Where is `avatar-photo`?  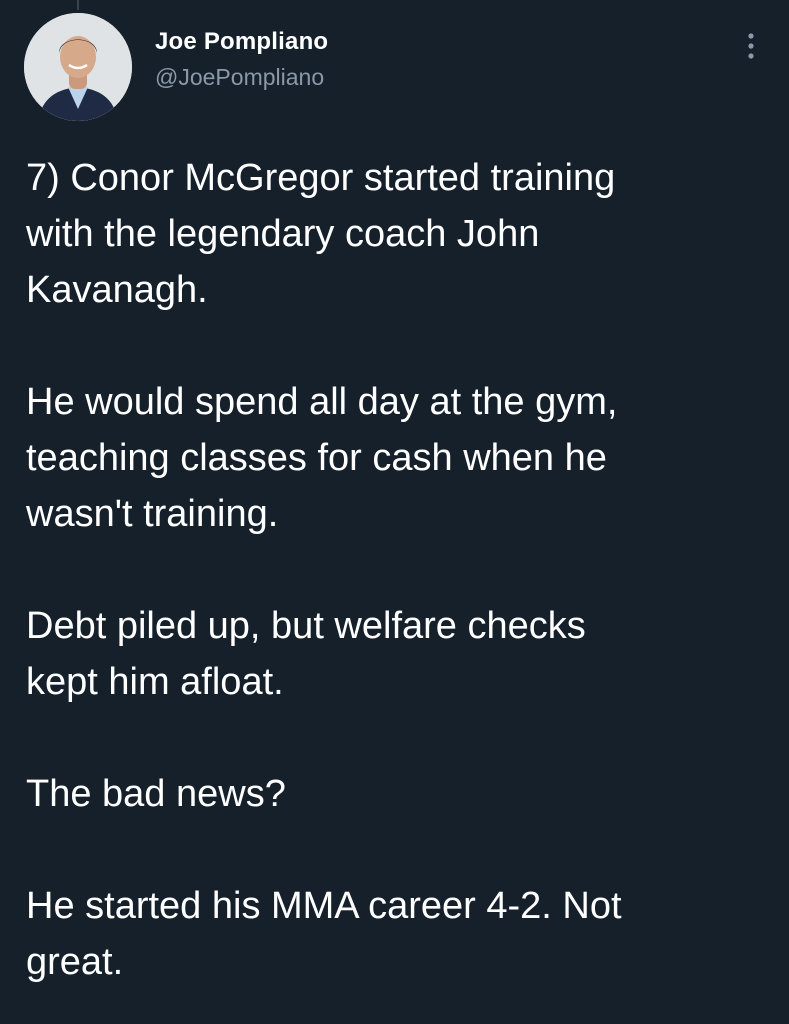
avatar-photo is located at coordinates (78, 67).